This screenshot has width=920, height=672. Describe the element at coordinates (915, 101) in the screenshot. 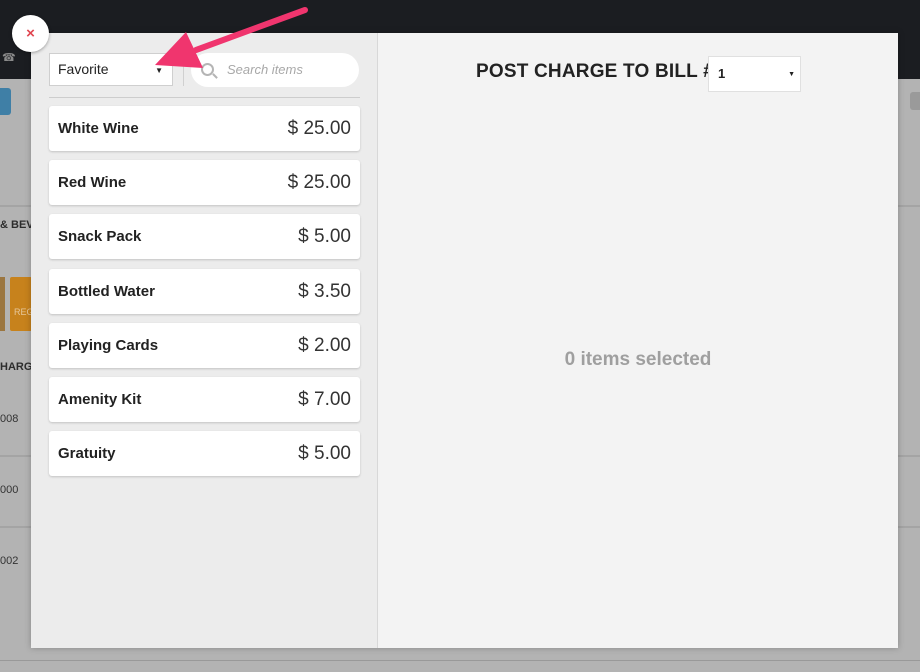

I see `background-side-button` at that location.